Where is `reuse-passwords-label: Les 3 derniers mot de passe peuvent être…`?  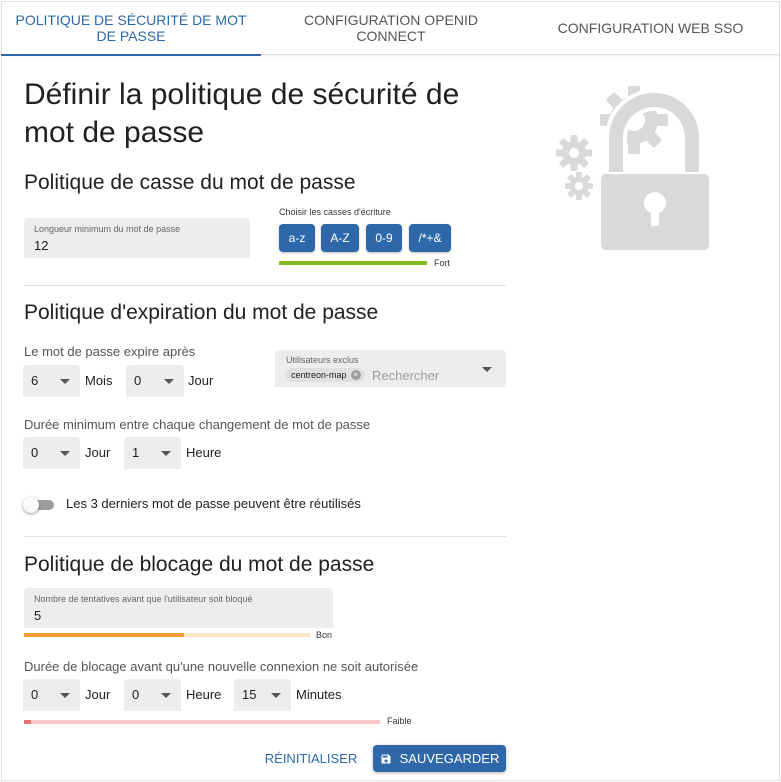 reuse-passwords-label: Les 3 derniers mot de passe peuvent être… is located at coordinates (213, 503).